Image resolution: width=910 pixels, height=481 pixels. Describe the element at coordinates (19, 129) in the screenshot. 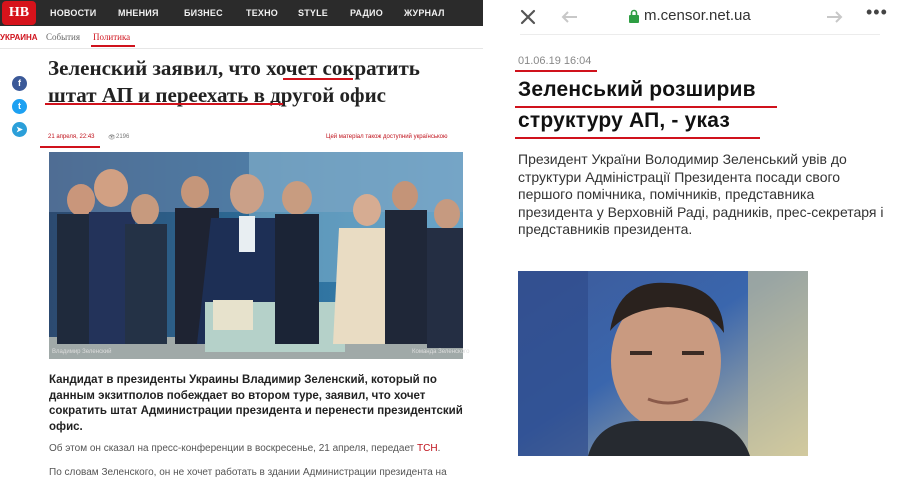

I see `telegram-icon: ➤` at that location.